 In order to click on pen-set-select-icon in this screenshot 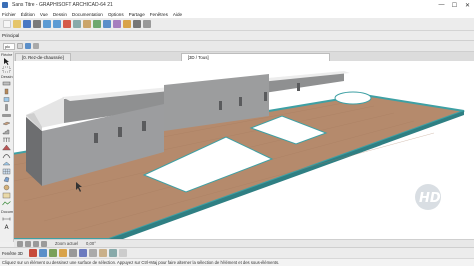, I will do `click(62, 253)`.